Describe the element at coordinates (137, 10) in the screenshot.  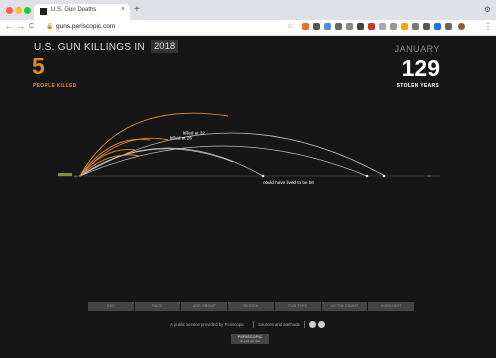
I see `new-tab-button: +` at that location.